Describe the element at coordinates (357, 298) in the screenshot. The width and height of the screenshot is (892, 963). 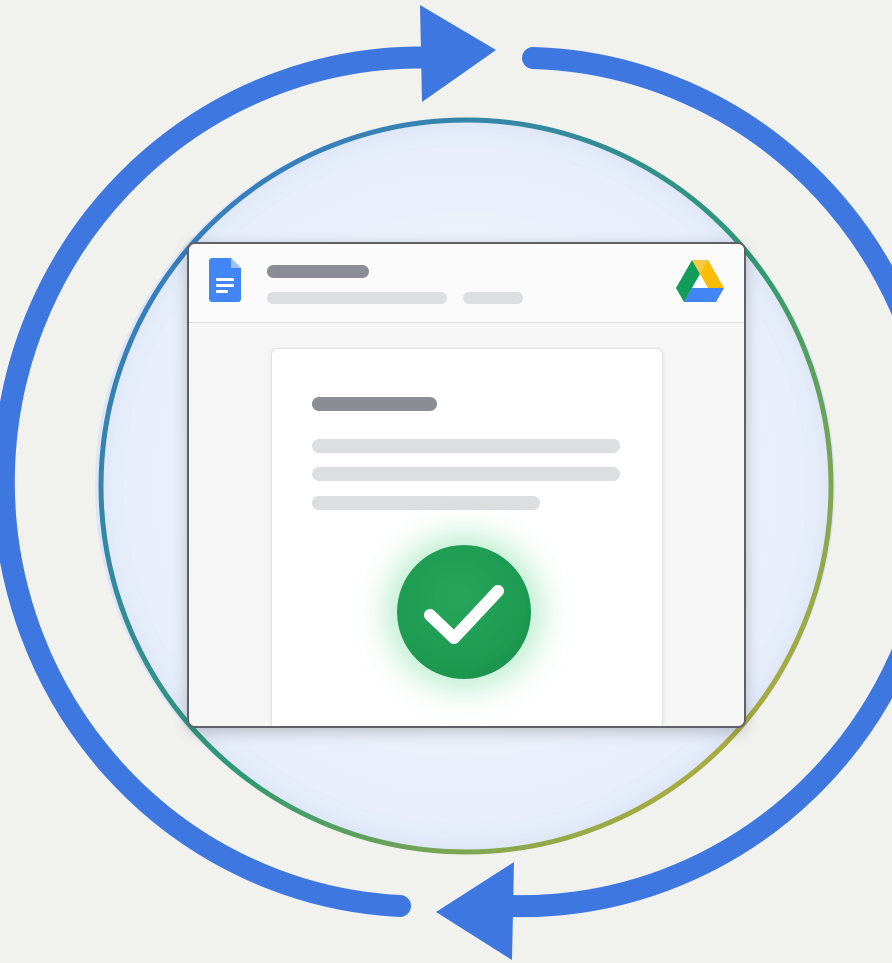
I see `subtitle-placeholder` at that location.